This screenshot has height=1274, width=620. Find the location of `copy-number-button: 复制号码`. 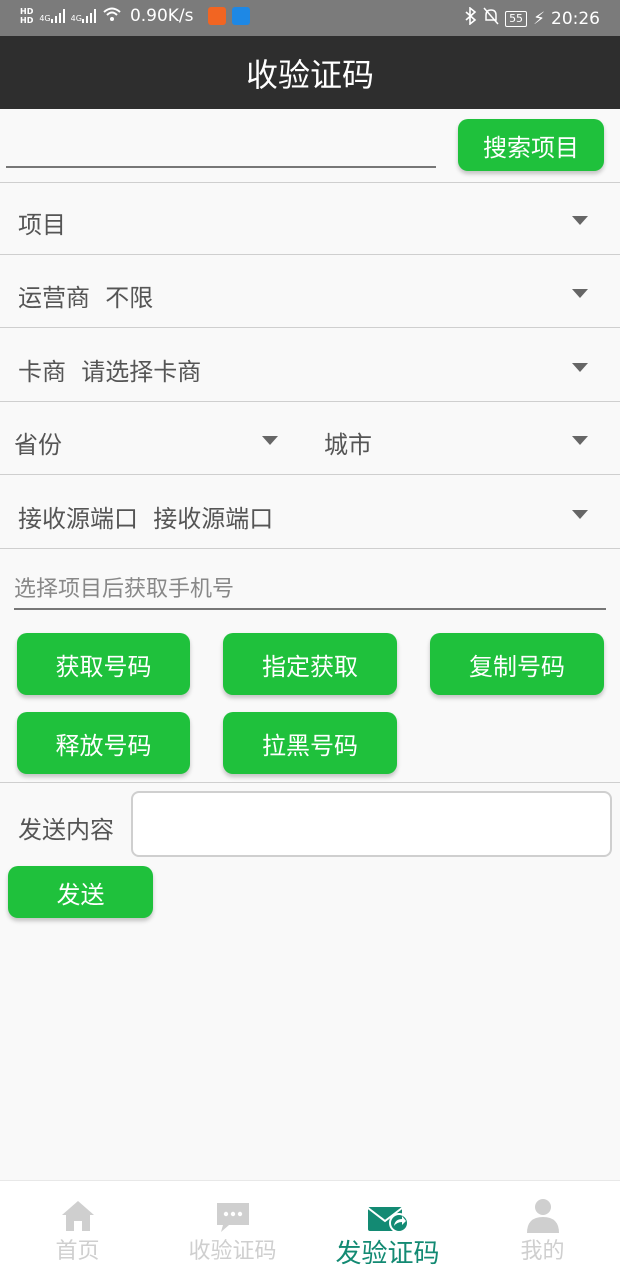

copy-number-button: 复制号码 is located at coordinates (517, 664).